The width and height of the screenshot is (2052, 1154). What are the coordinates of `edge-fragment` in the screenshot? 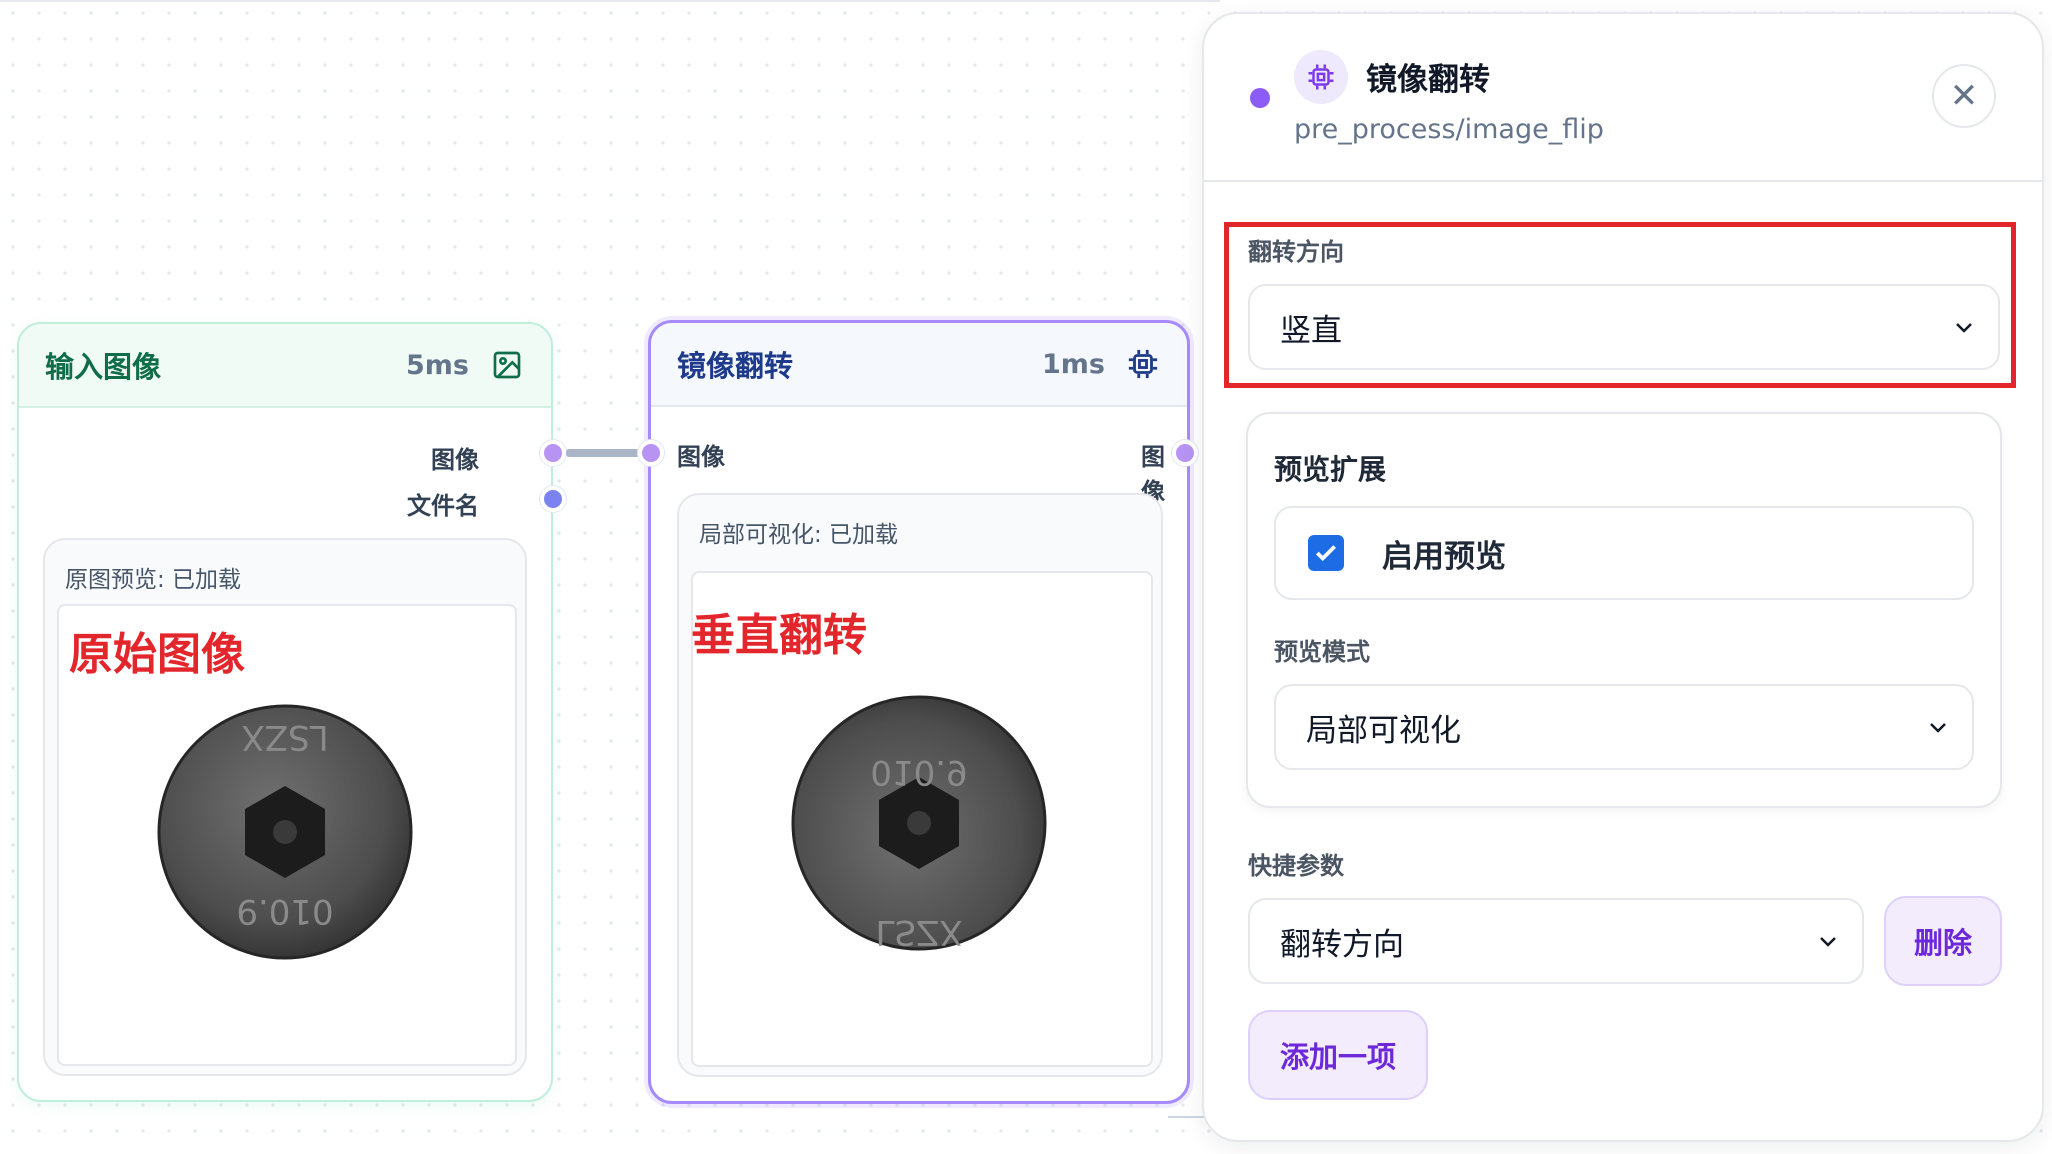 It's located at (1186, 1117).